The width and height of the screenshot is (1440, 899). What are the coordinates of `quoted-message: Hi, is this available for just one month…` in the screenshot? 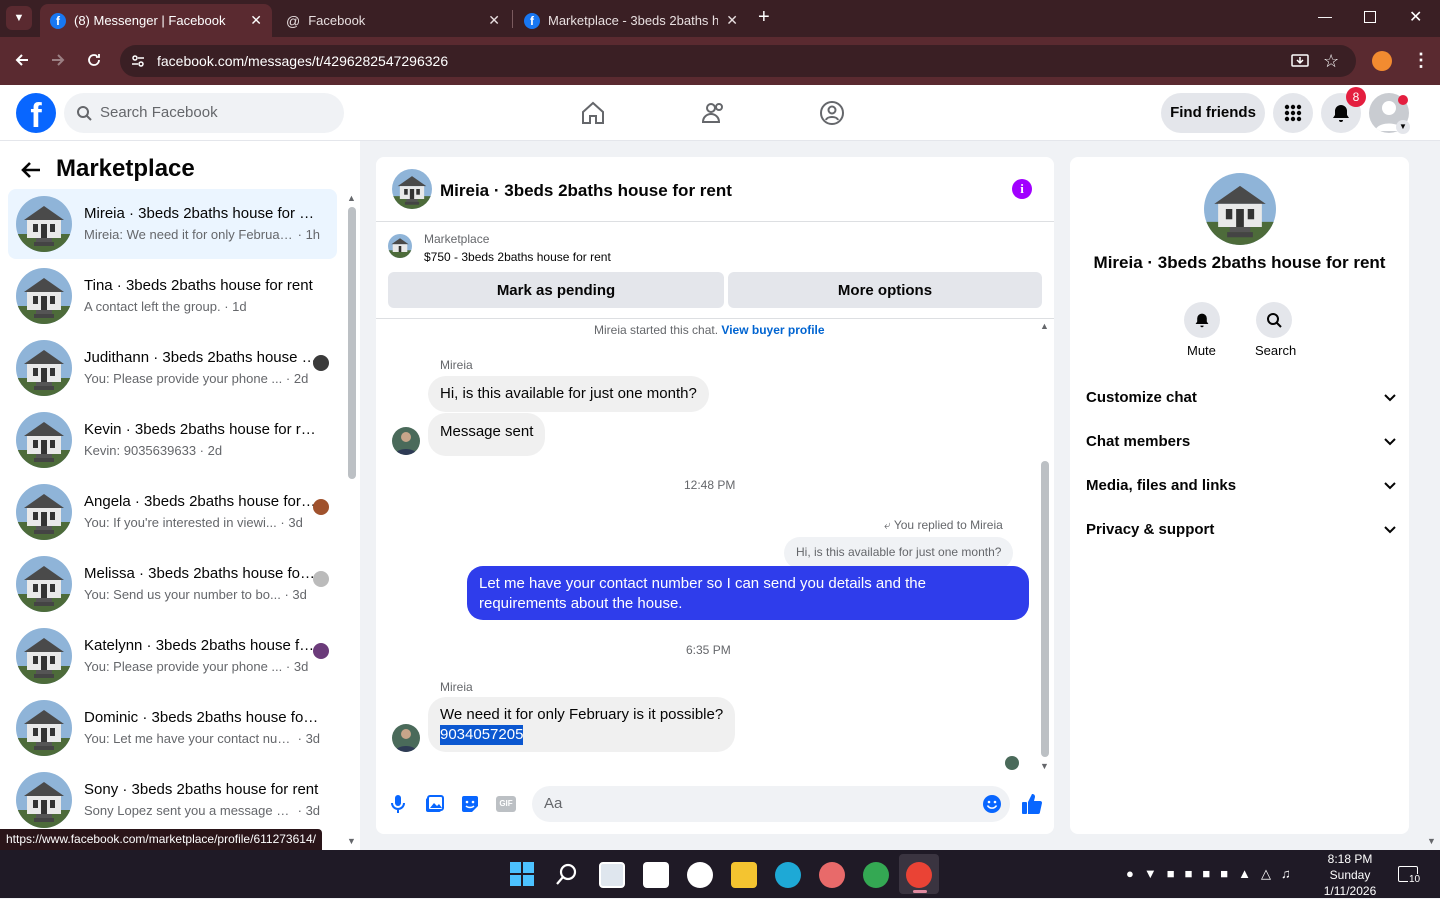 It's located at (899, 553).